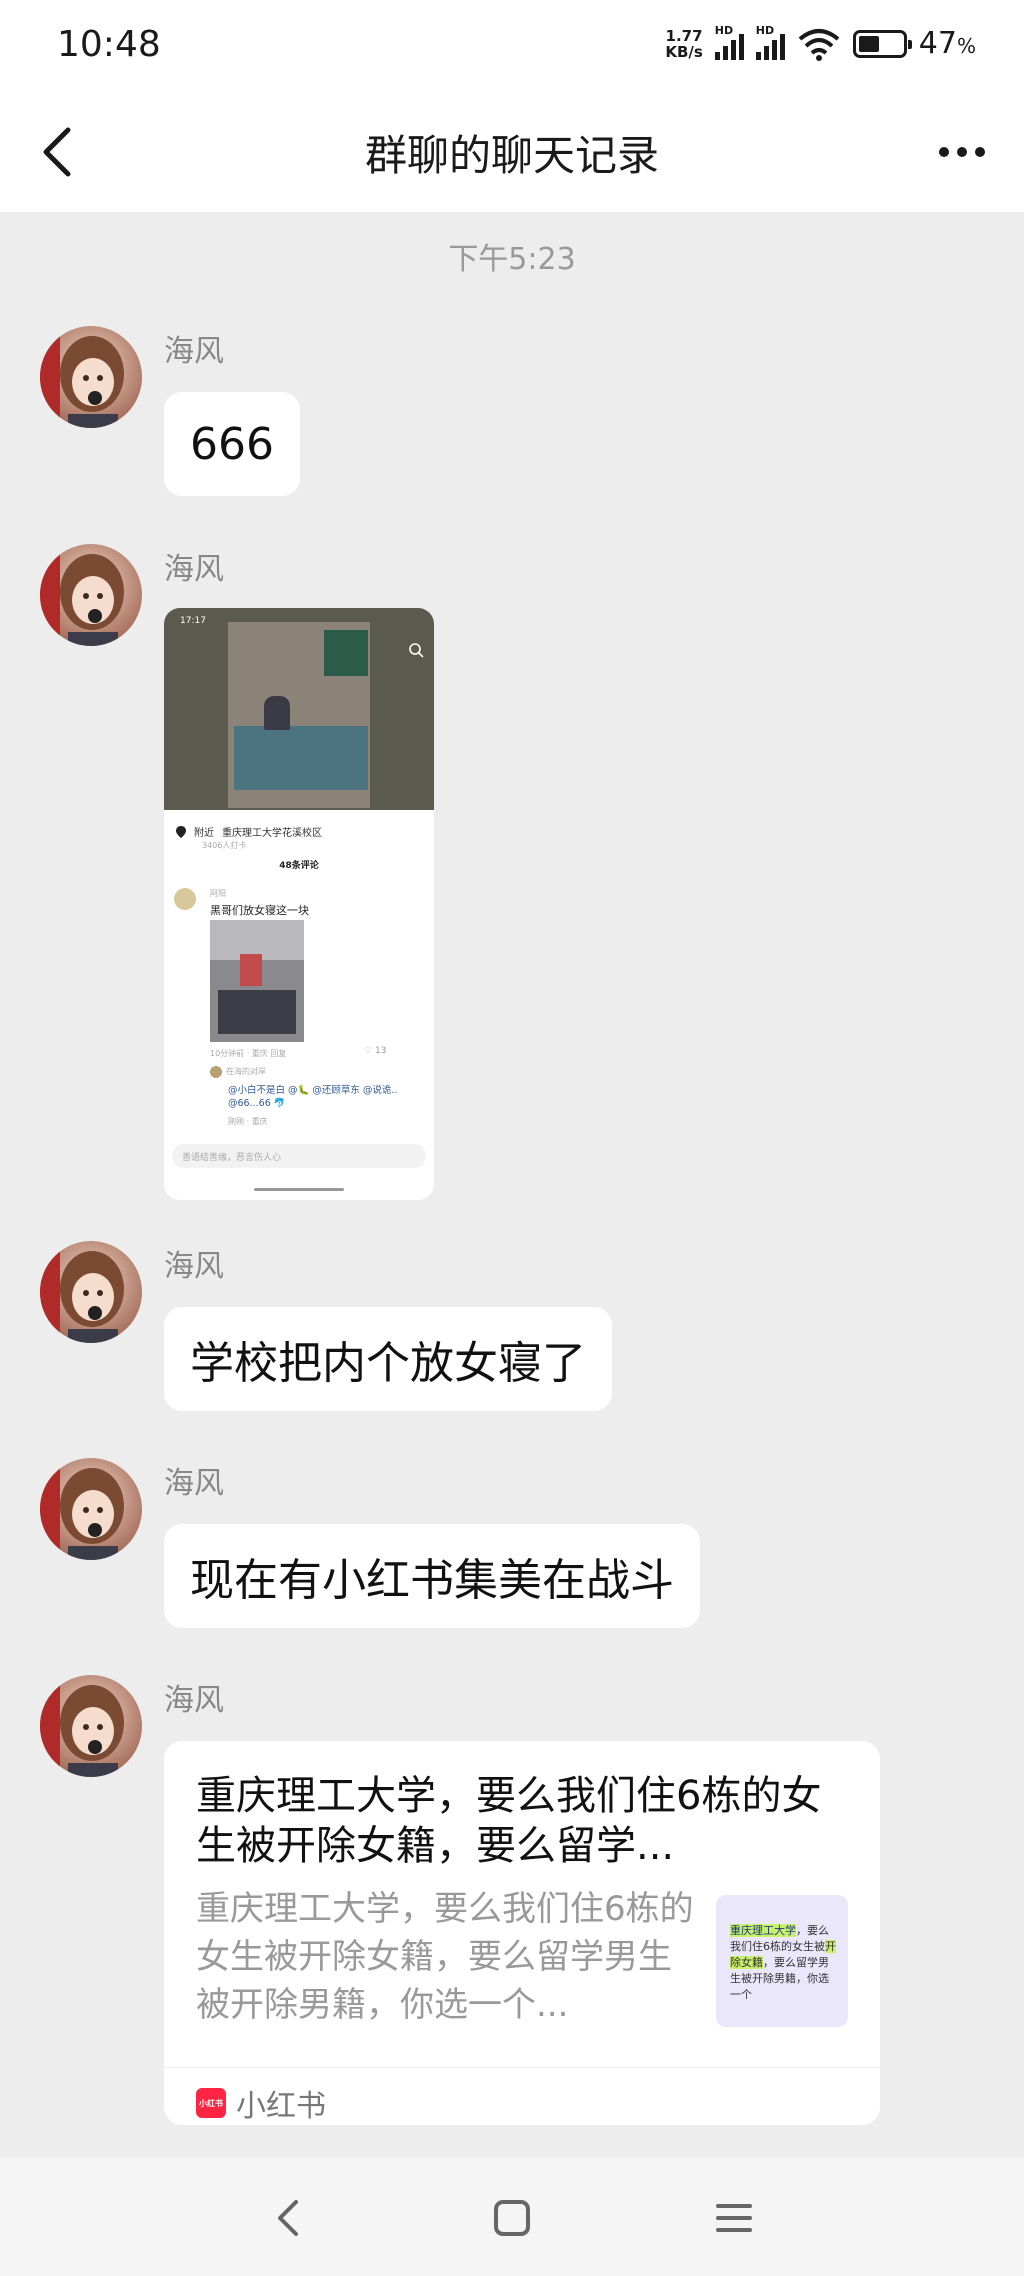 The width and height of the screenshot is (1024, 2276). Describe the element at coordinates (185, 899) in the screenshot. I see `comment-avatar` at that location.